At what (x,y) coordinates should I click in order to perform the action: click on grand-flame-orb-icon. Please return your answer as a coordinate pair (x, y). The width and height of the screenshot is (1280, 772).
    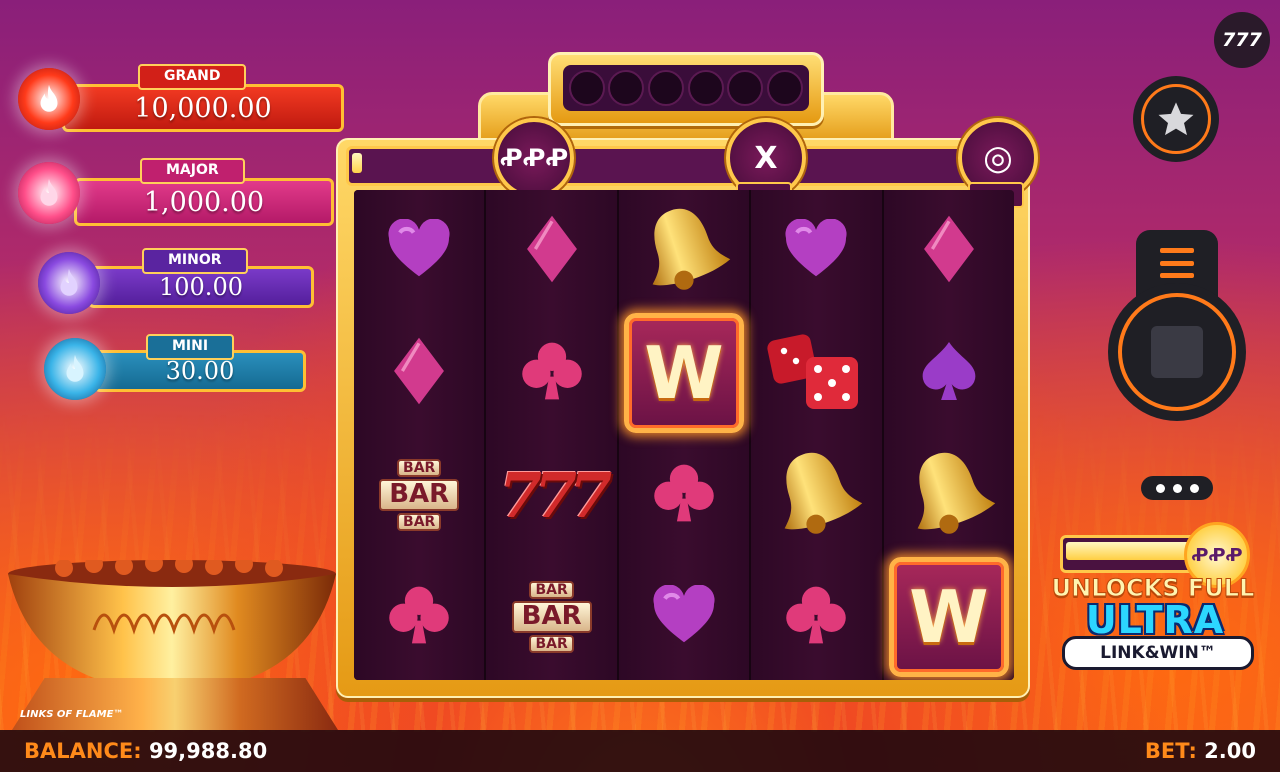
    Looking at the image, I should click on (49, 99).